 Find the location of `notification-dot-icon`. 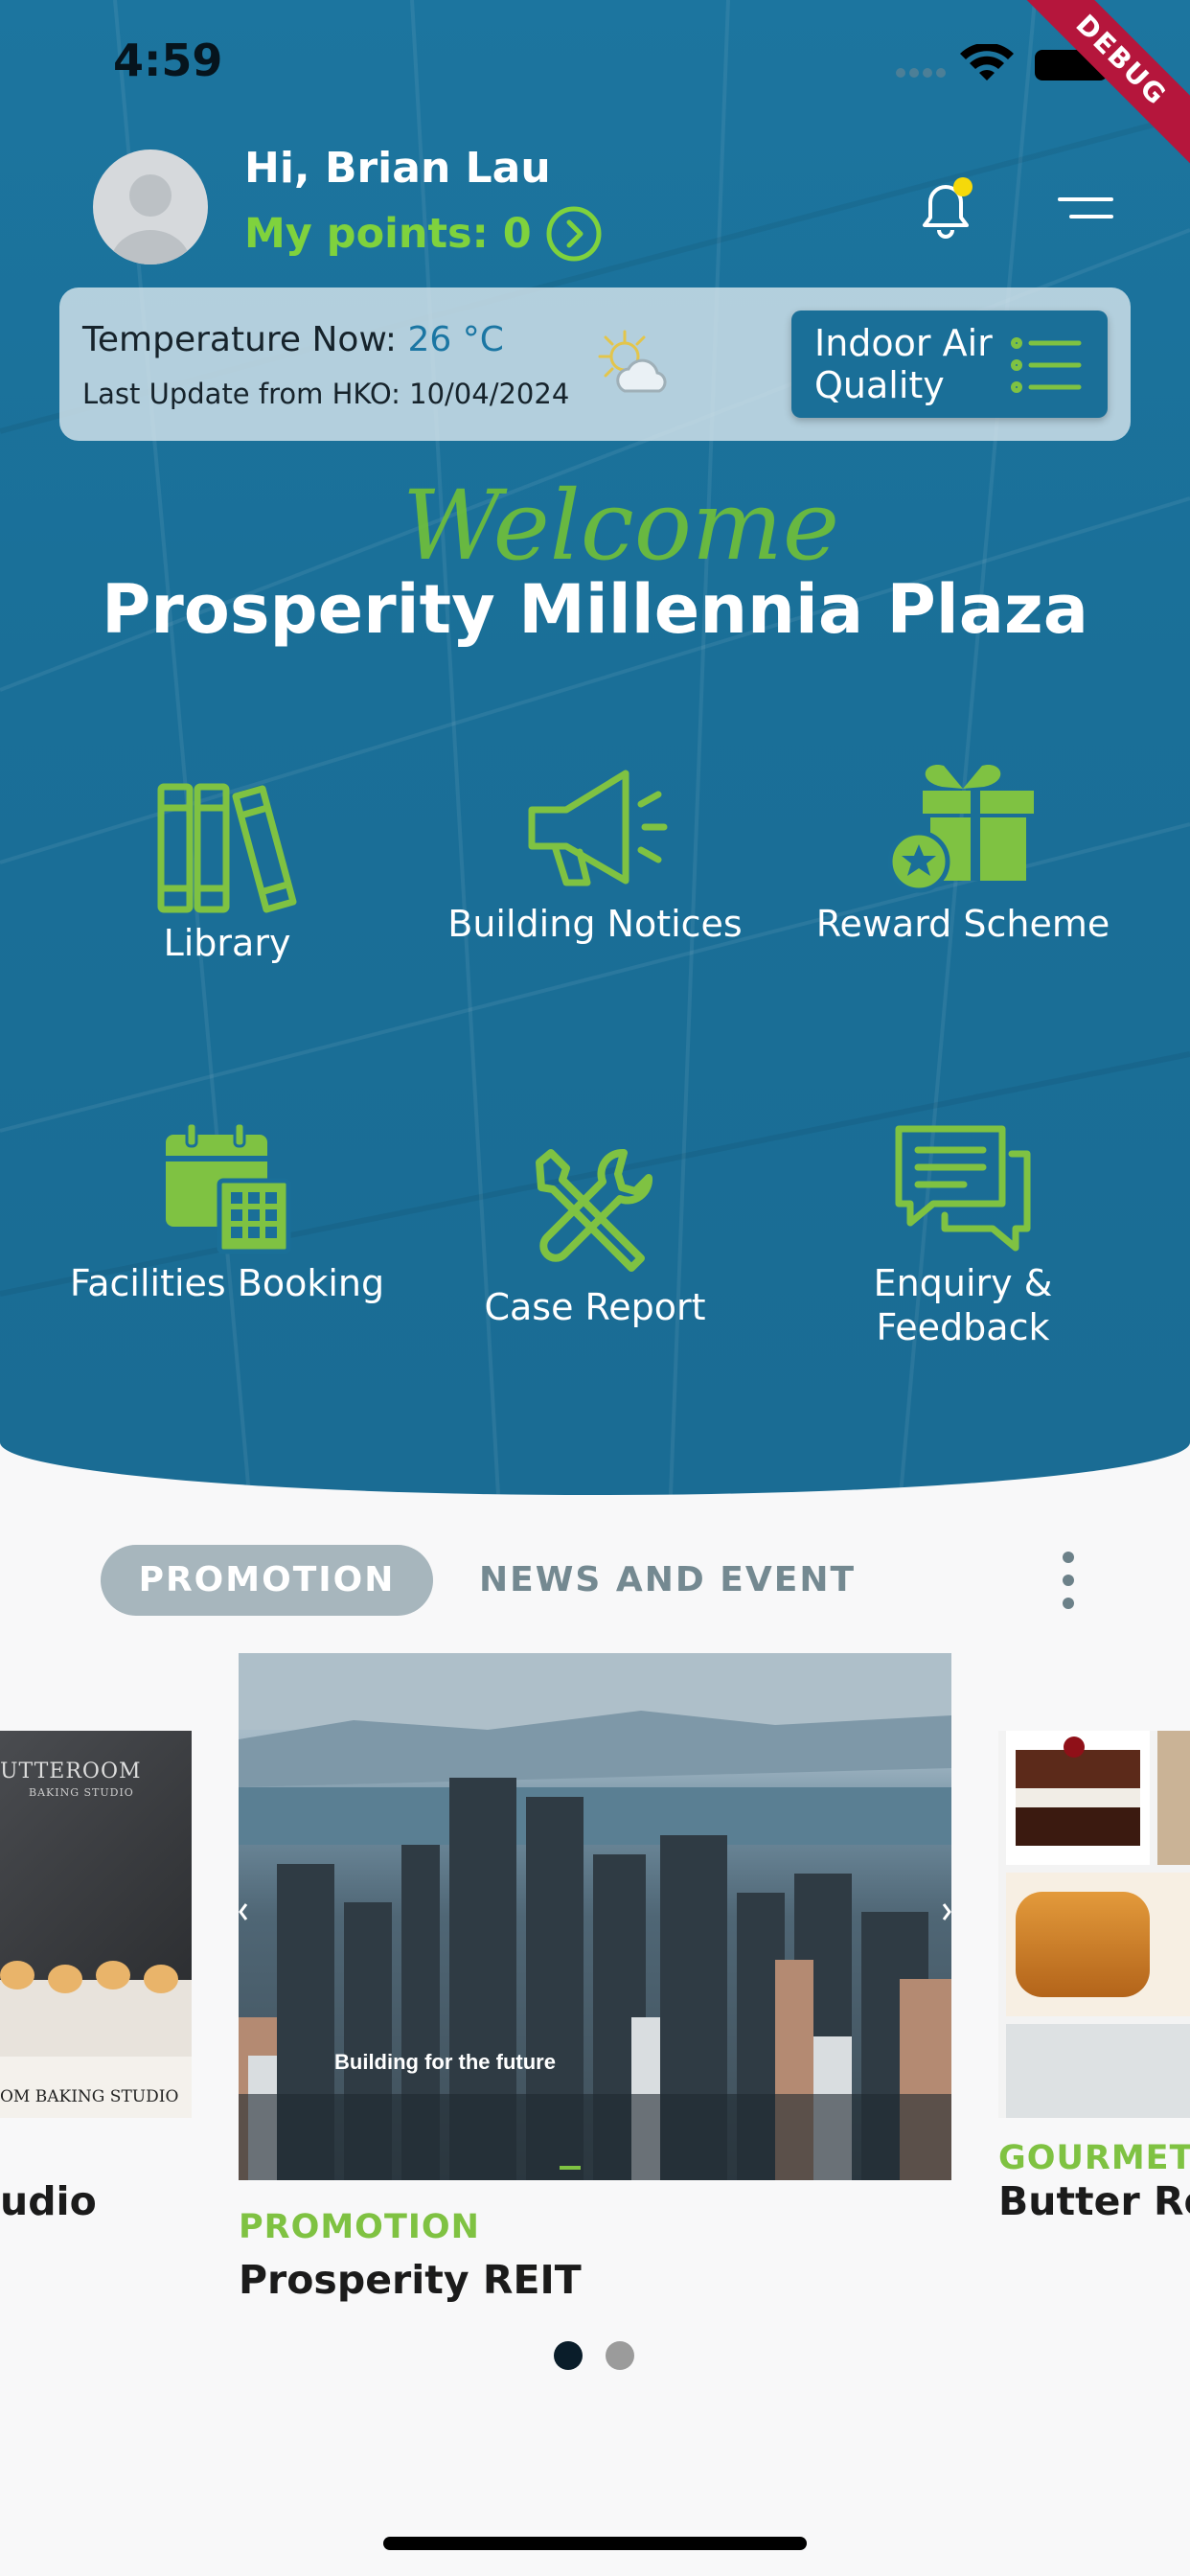

notification-dot-icon is located at coordinates (963, 186).